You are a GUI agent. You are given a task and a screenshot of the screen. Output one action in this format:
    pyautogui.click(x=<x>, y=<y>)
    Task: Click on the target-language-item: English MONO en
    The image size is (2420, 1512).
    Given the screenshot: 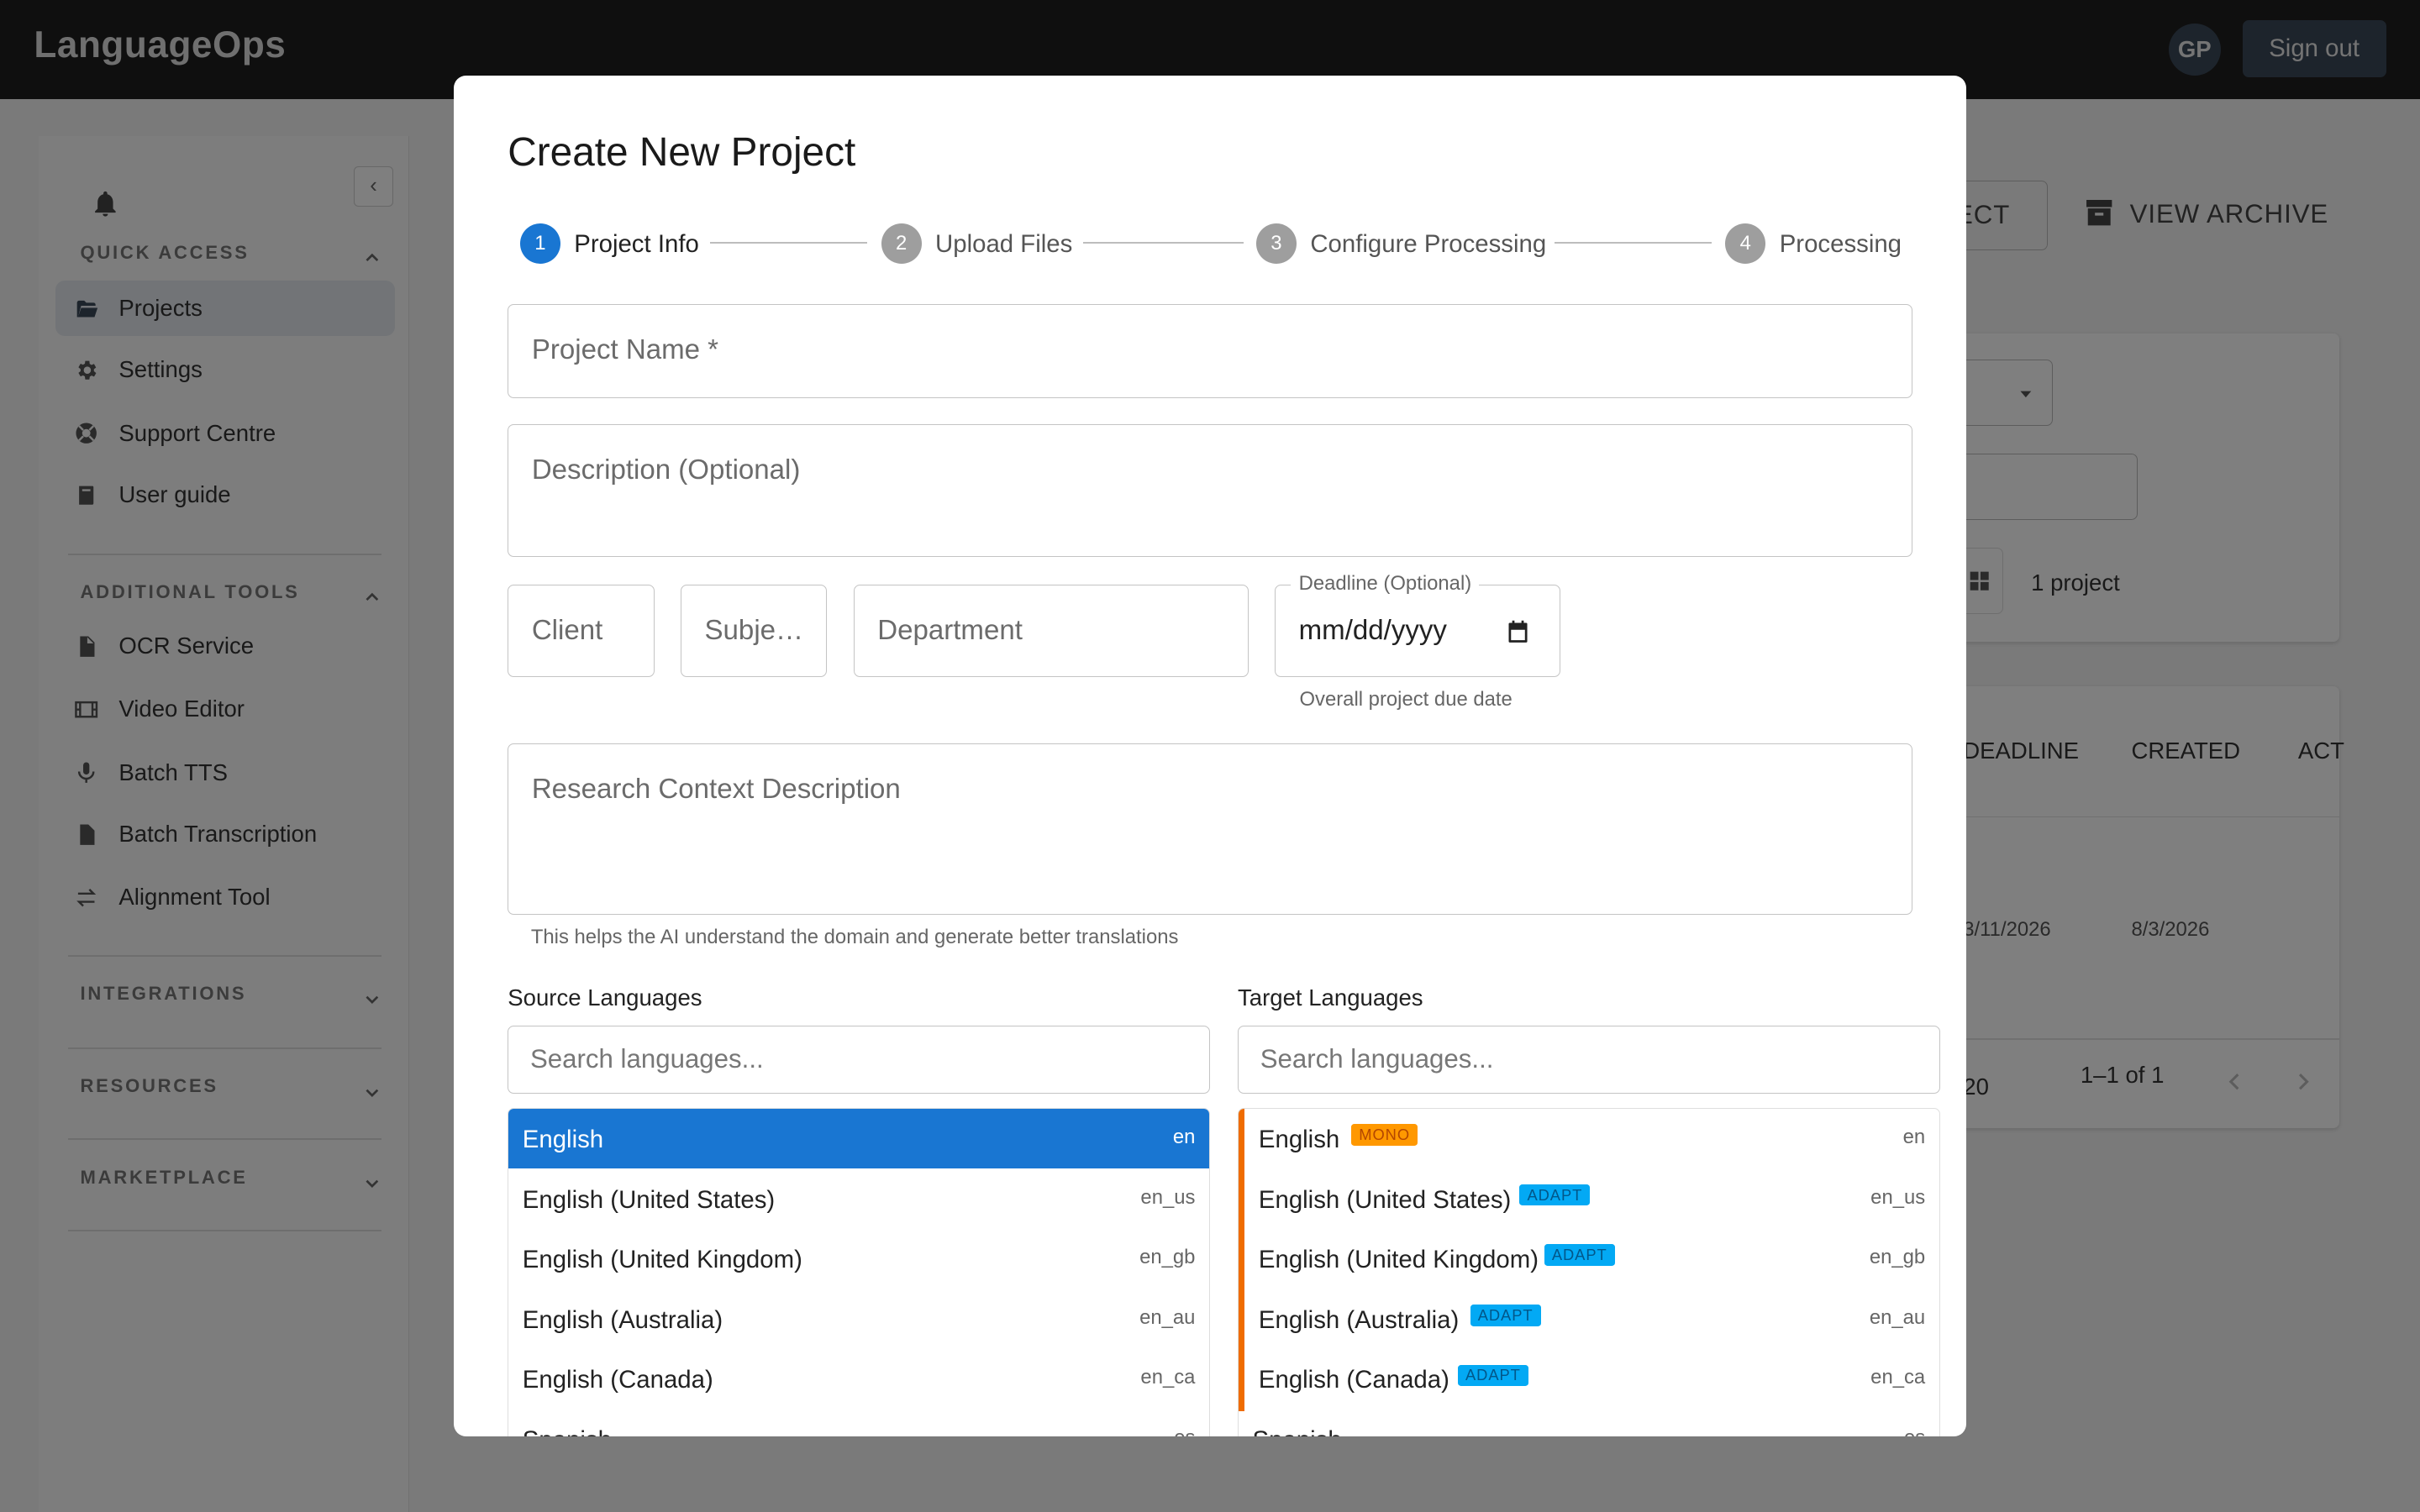 What is the action you would take?
    pyautogui.click(x=1589, y=1139)
    